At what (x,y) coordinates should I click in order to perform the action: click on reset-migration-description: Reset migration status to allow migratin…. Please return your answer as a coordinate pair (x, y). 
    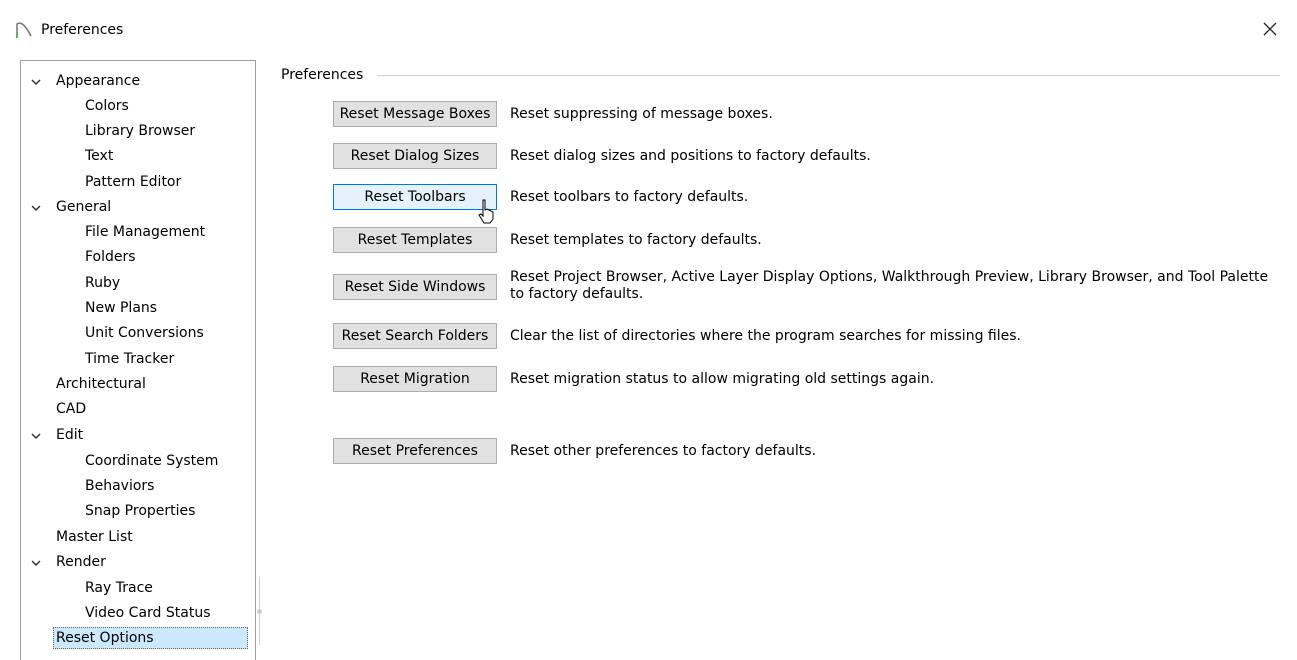
    Looking at the image, I should click on (722, 379).